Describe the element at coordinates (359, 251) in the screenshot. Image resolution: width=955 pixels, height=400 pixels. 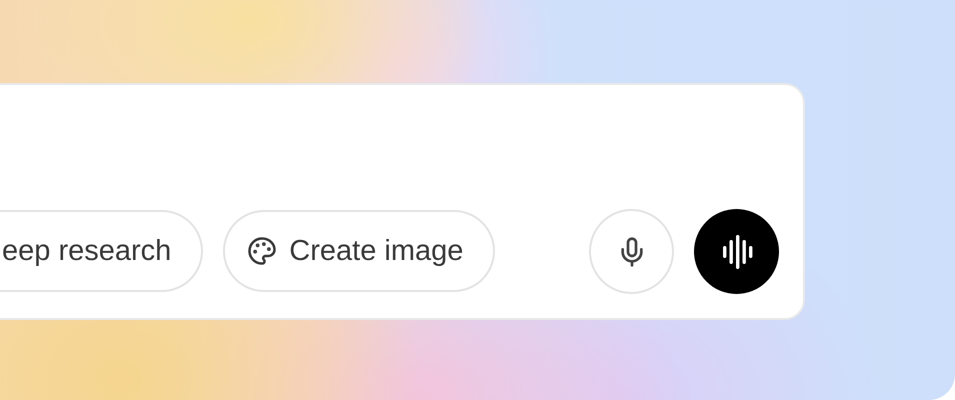
I see `tool-button: Create image` at that location.